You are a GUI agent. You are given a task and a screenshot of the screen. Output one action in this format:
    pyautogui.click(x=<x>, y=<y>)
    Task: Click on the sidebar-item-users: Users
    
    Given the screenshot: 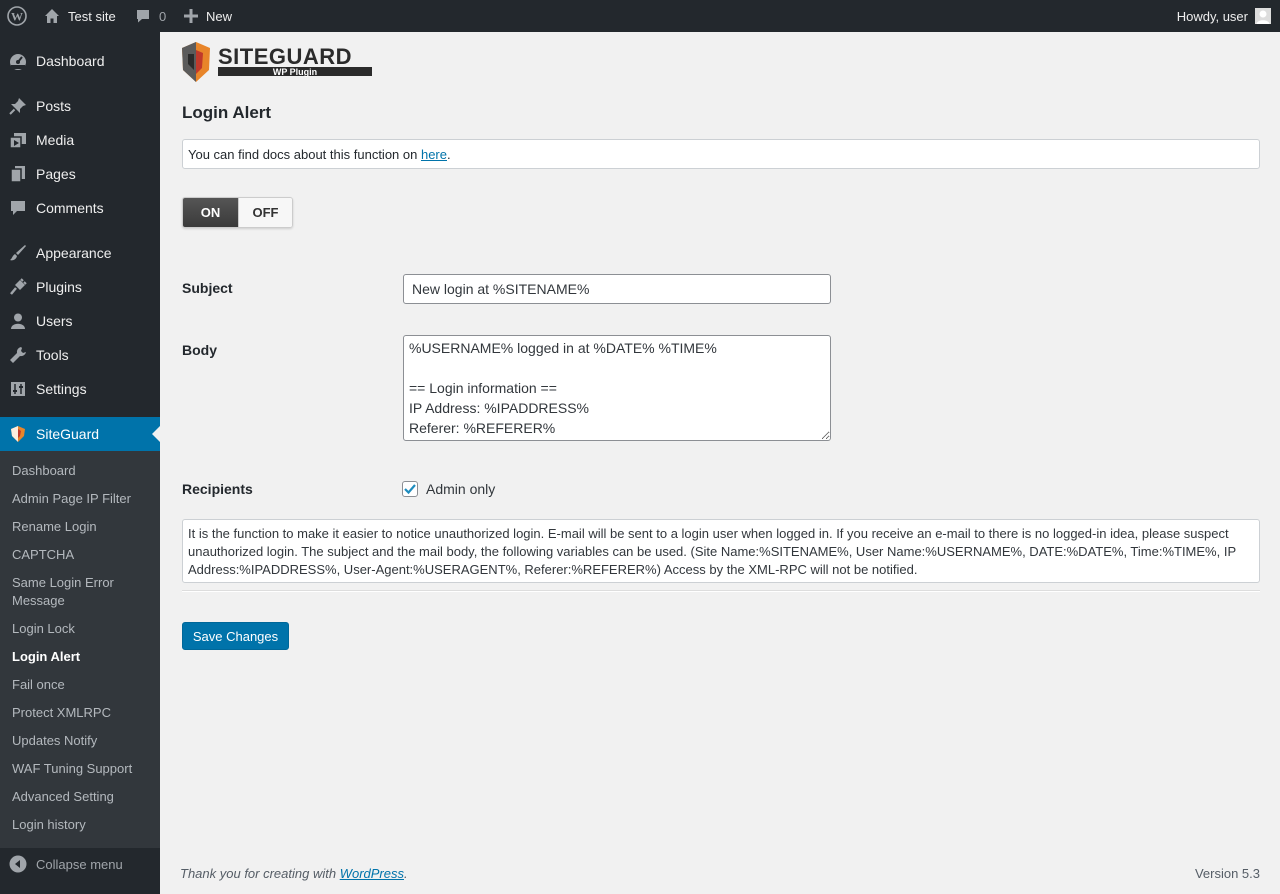 What is the action you would take?
    pyautogui.click(x=80, y=321)
    